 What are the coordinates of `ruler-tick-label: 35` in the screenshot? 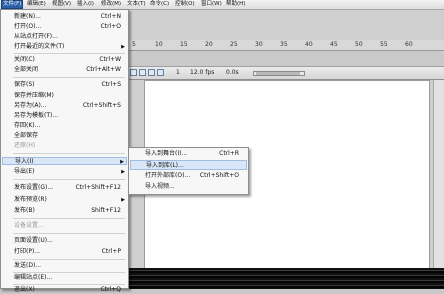 It's located at (284, 44).